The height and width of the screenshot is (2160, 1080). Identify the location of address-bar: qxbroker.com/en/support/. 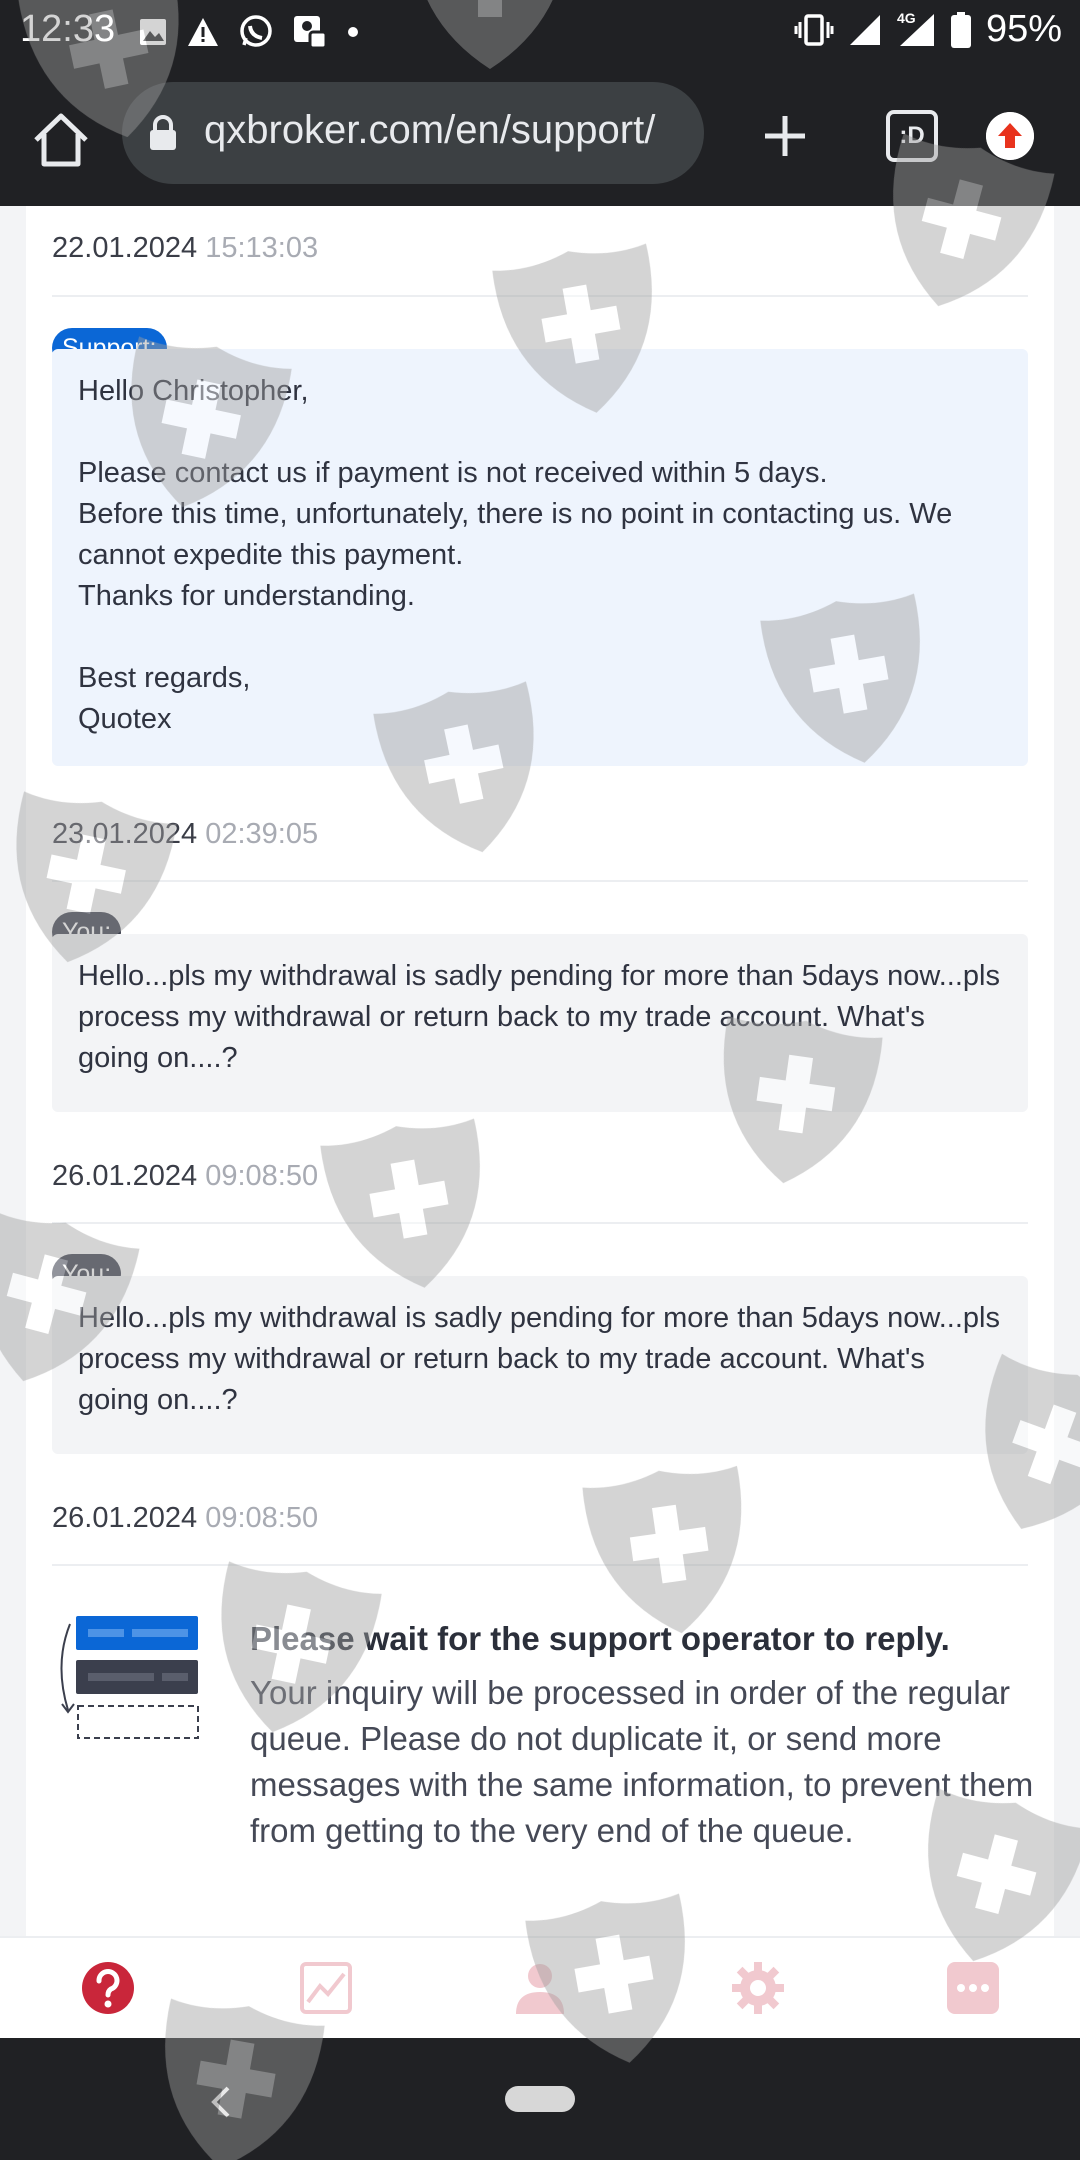
(413, 133).